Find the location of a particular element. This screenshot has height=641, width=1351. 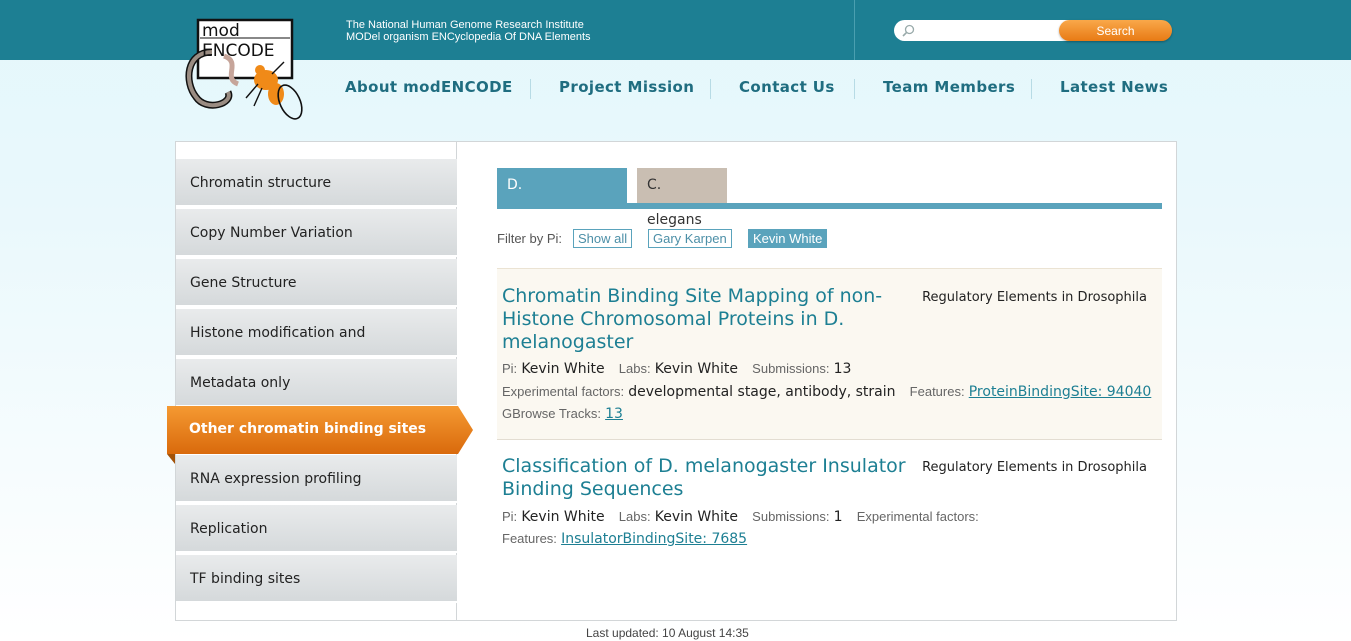

features-link: InsulatorBindingSite: 7685 is located at coordinates (654, 539).